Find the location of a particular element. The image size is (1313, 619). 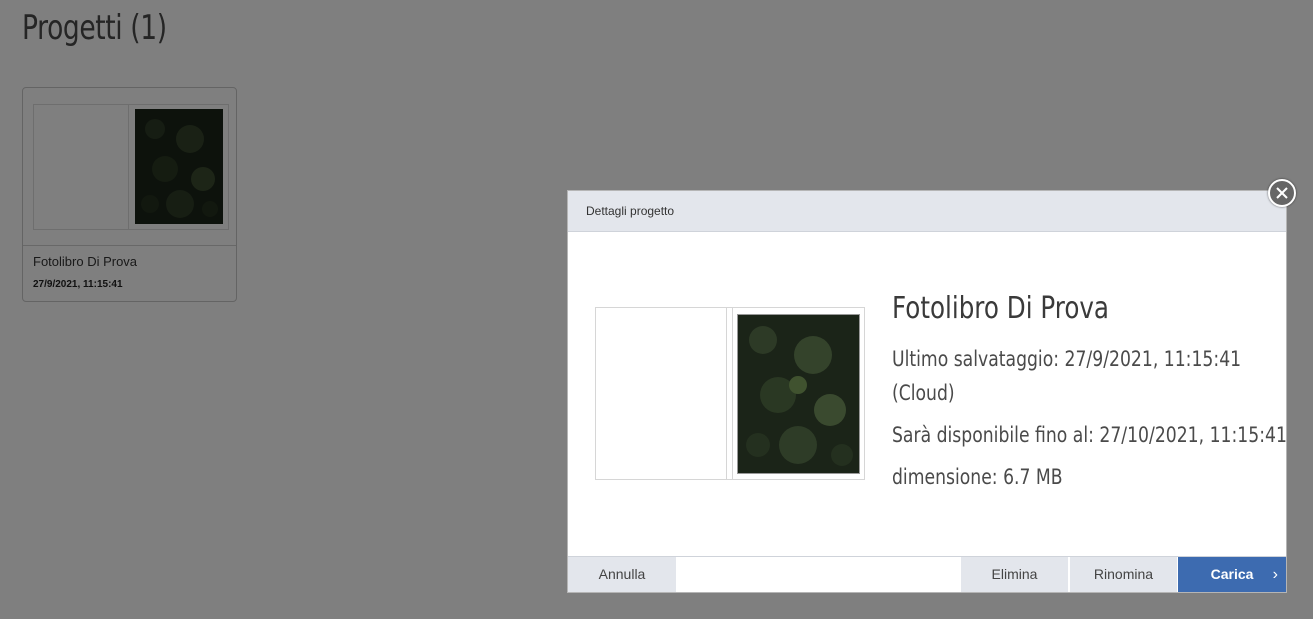

upload-button: Carica › is located at coordinates (1232, 574).